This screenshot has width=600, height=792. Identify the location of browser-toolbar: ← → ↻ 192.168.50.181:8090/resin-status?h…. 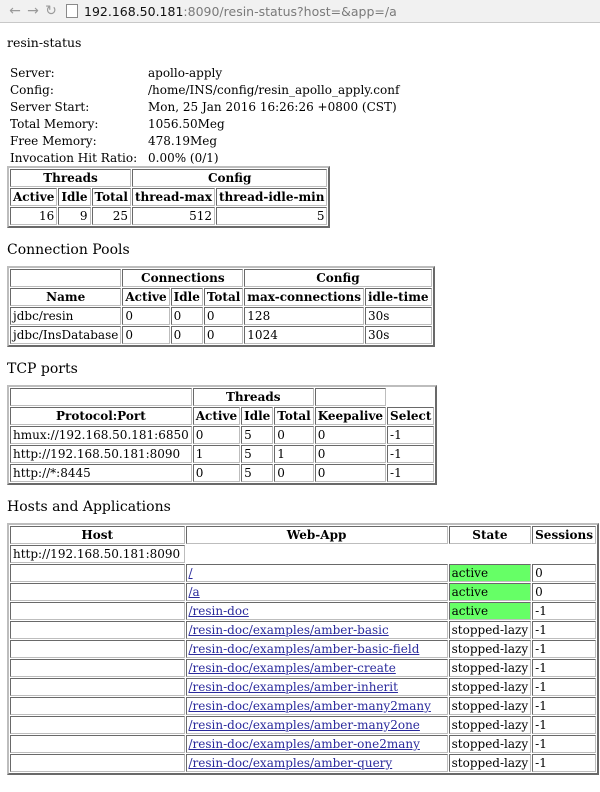
(300, 11).